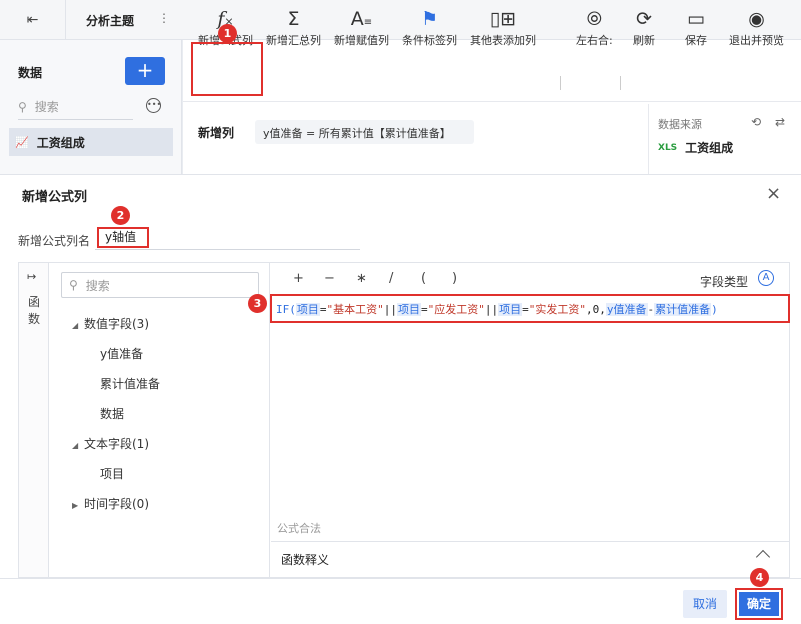  I want to click on field-type-icon: A, so click(766, 278).